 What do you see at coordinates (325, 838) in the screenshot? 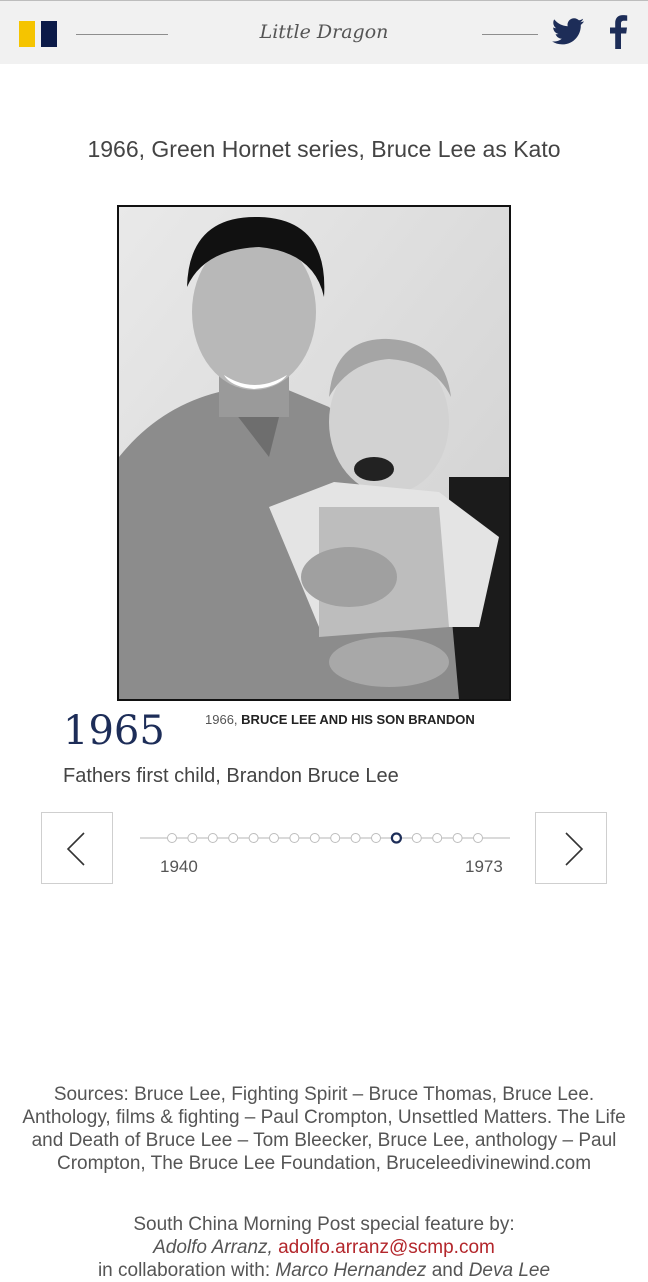
I see `timeline-track` at bounding box center [325, 838].